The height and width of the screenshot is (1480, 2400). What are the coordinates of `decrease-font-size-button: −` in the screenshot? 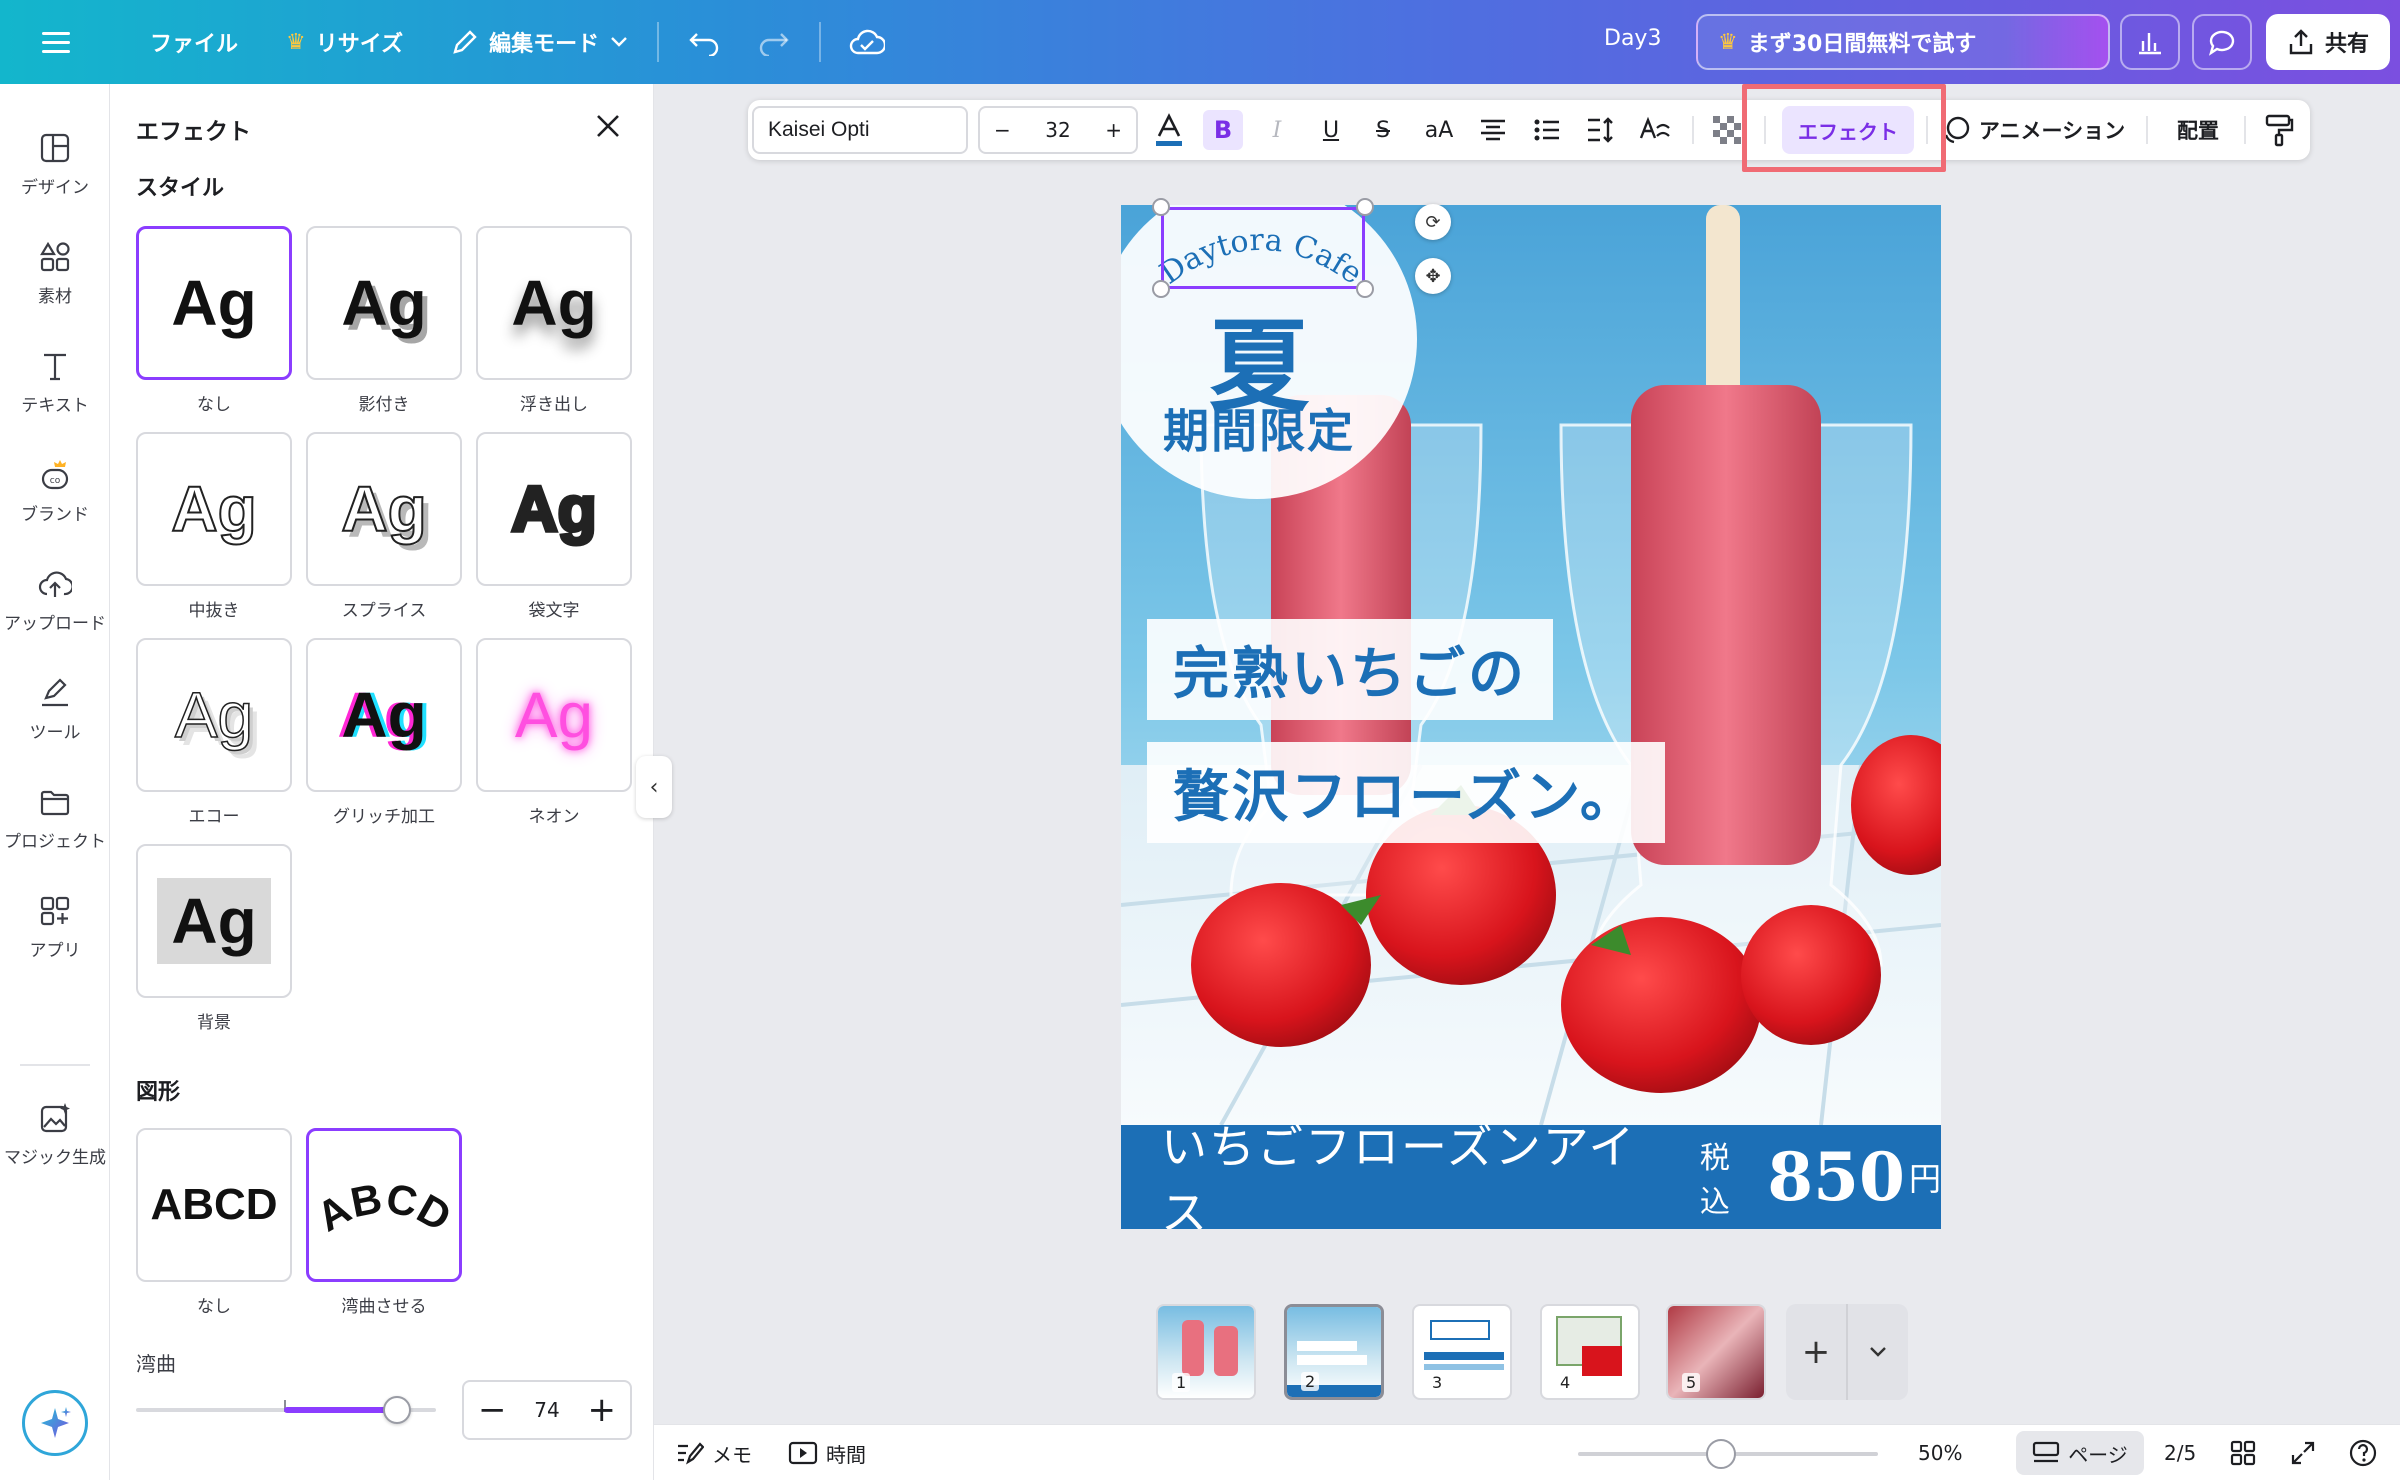 It's located at (1002, 130).